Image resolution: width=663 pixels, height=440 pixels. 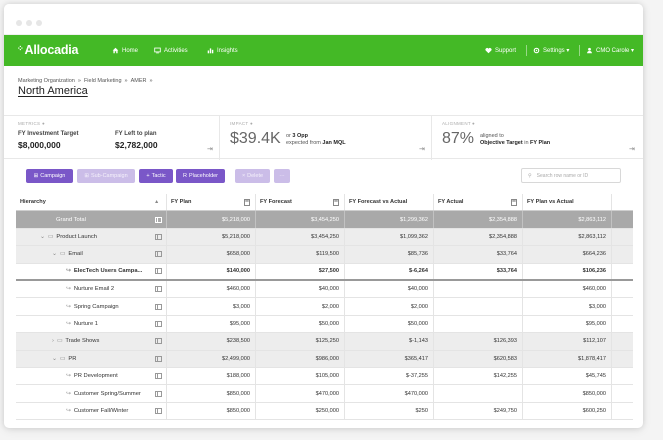 I want to click on breadcrumb-item: AMER, so click(x=139, y=81).